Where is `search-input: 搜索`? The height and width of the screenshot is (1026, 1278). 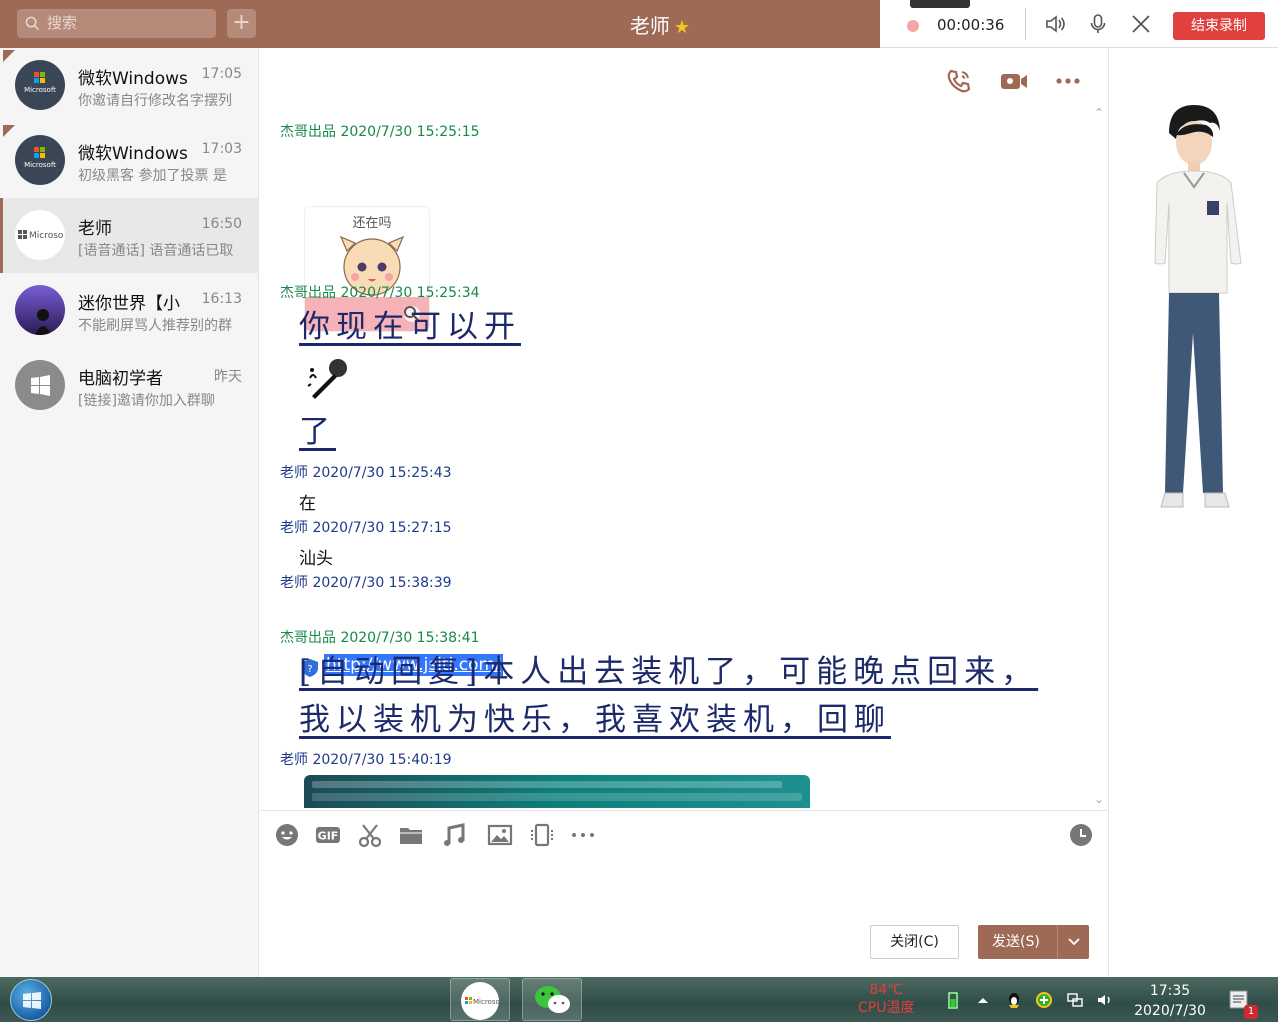 search-input: 搜索 is located at coordinates (116, 23).